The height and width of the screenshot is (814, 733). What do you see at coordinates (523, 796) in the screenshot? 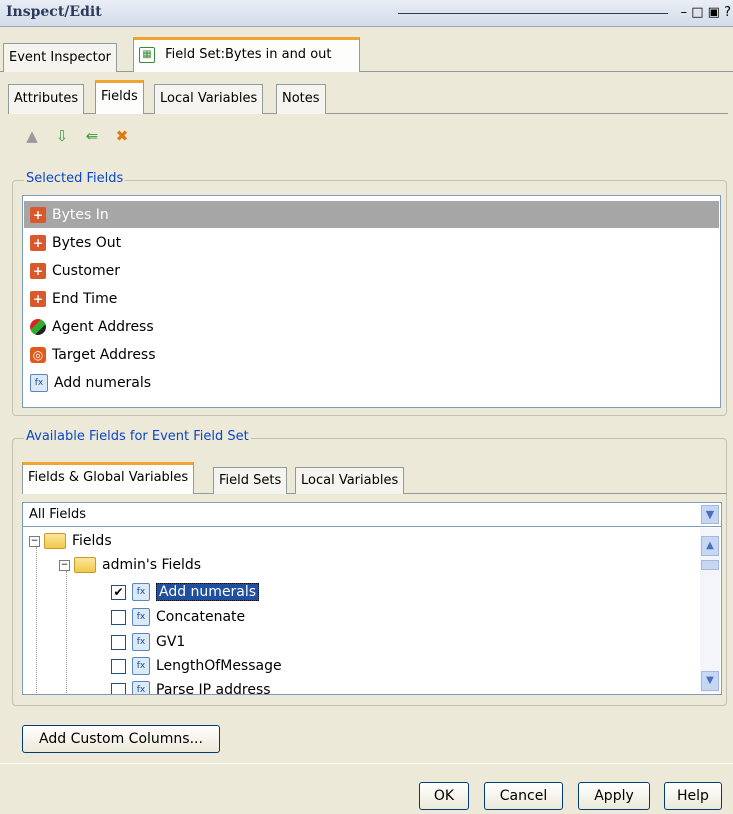
I see `cancel-button: Cancel` at bounding box center [523, 796].